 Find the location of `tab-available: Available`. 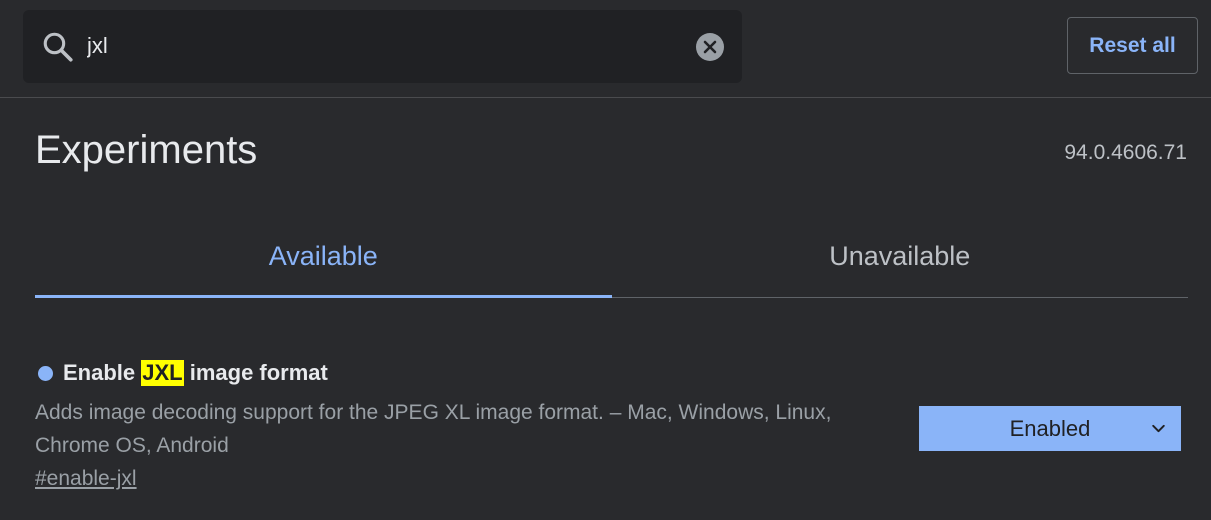

tab-available: Available is located at coordinates (323, 256).